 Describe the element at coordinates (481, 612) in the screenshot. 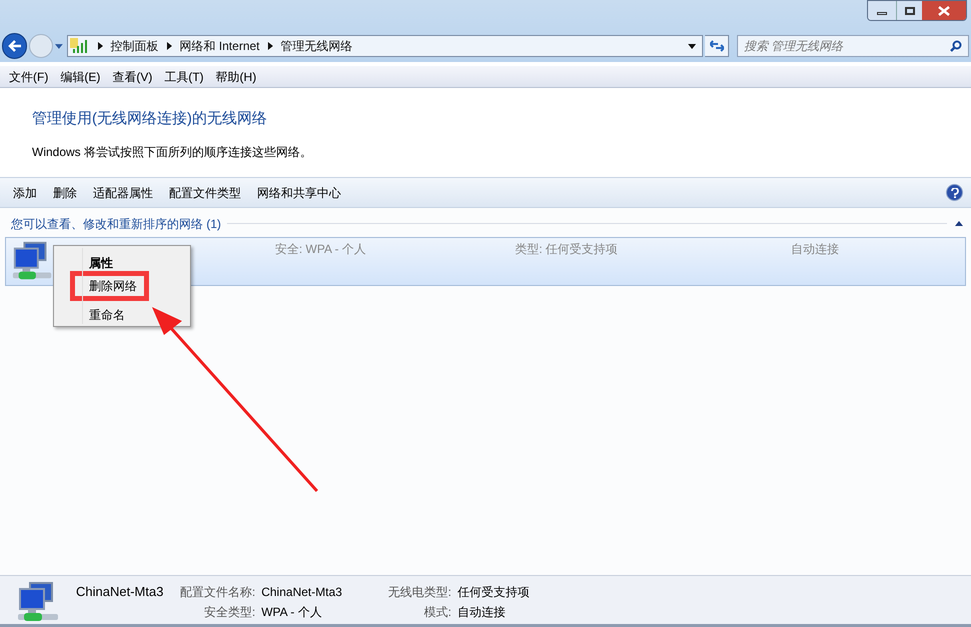

I see `detail-value: 自动连接` at that location.